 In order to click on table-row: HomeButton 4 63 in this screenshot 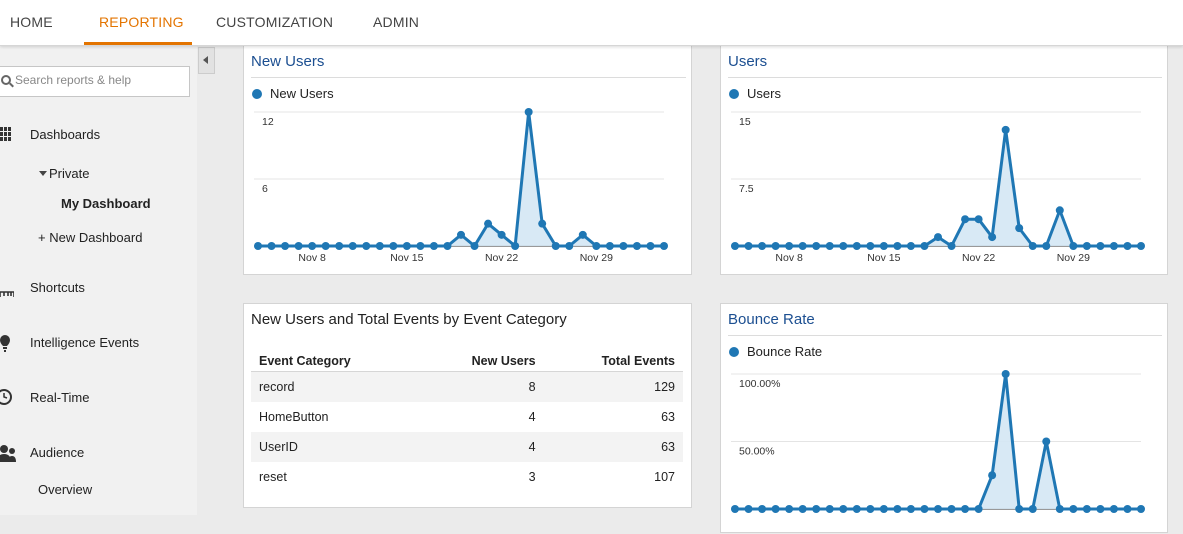, I will do `click(467, 417)`.